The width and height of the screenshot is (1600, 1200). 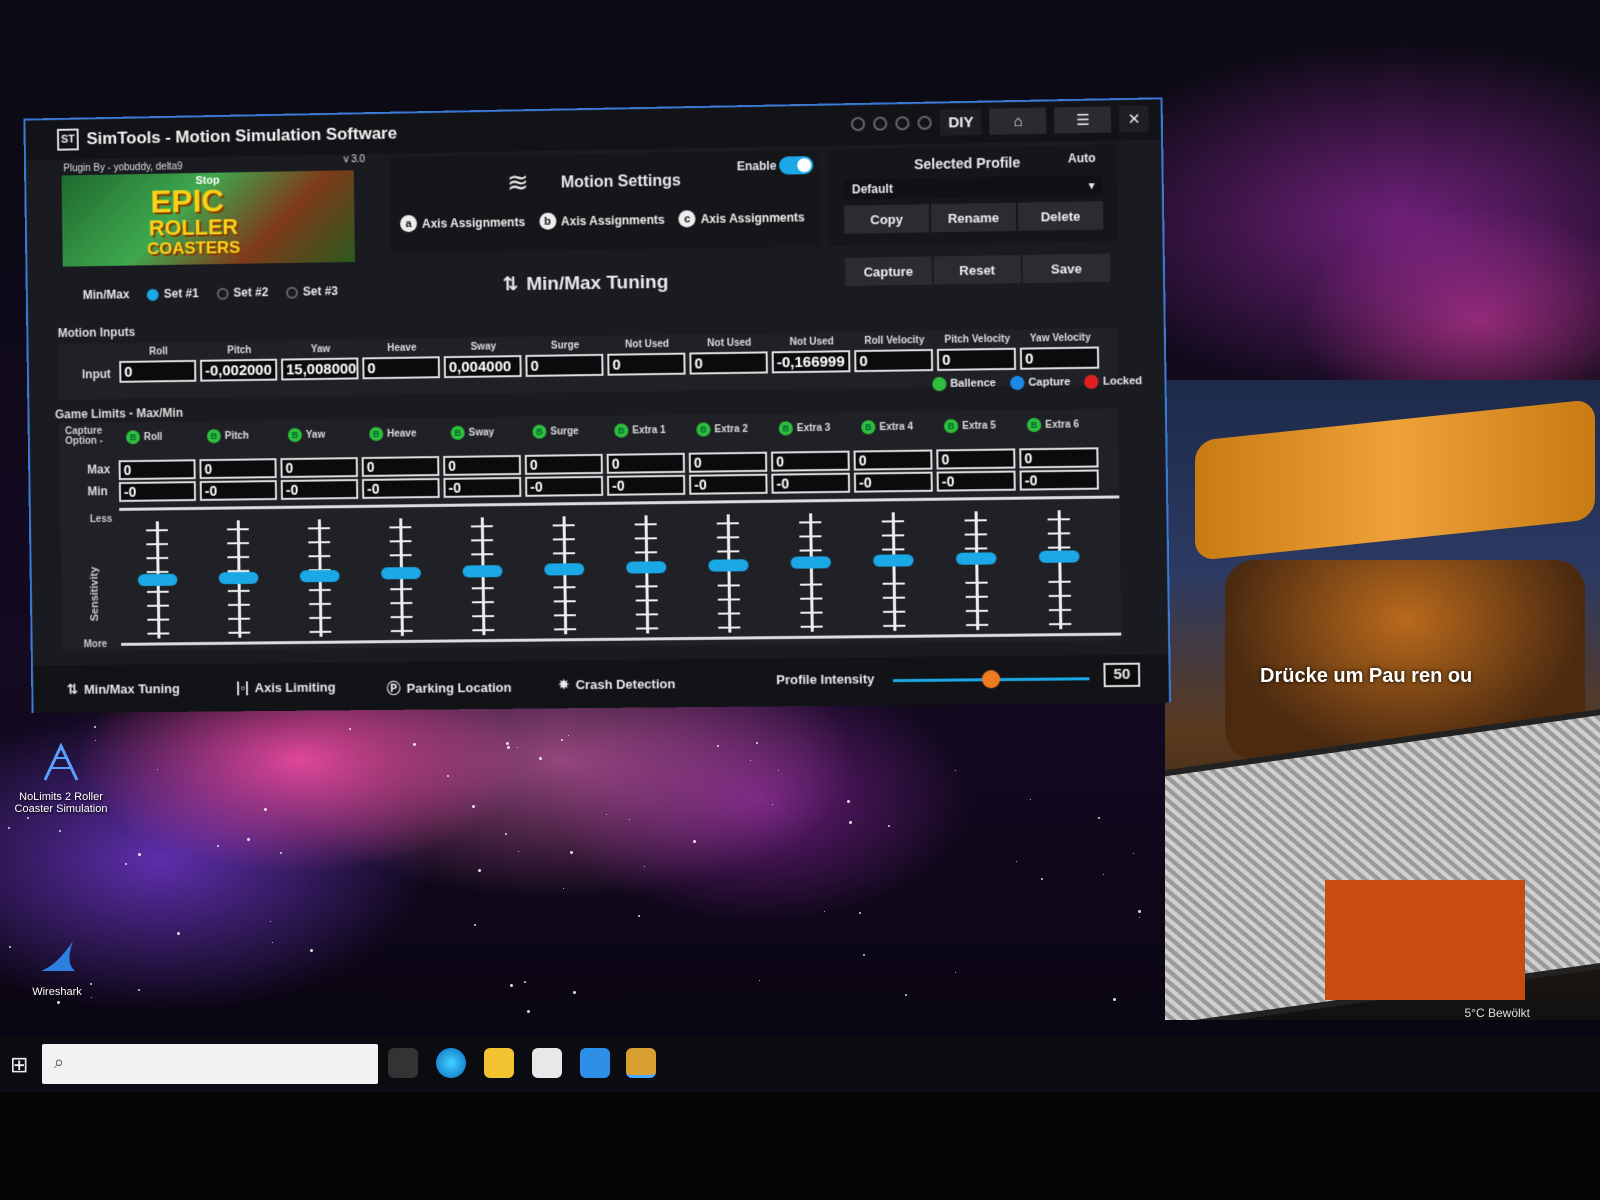 What do you see at coordinates (1498, 1013) in the screenshot?
I see `weather-widget: 5°C Bewölkt` at bounding box center [1498, 1013].